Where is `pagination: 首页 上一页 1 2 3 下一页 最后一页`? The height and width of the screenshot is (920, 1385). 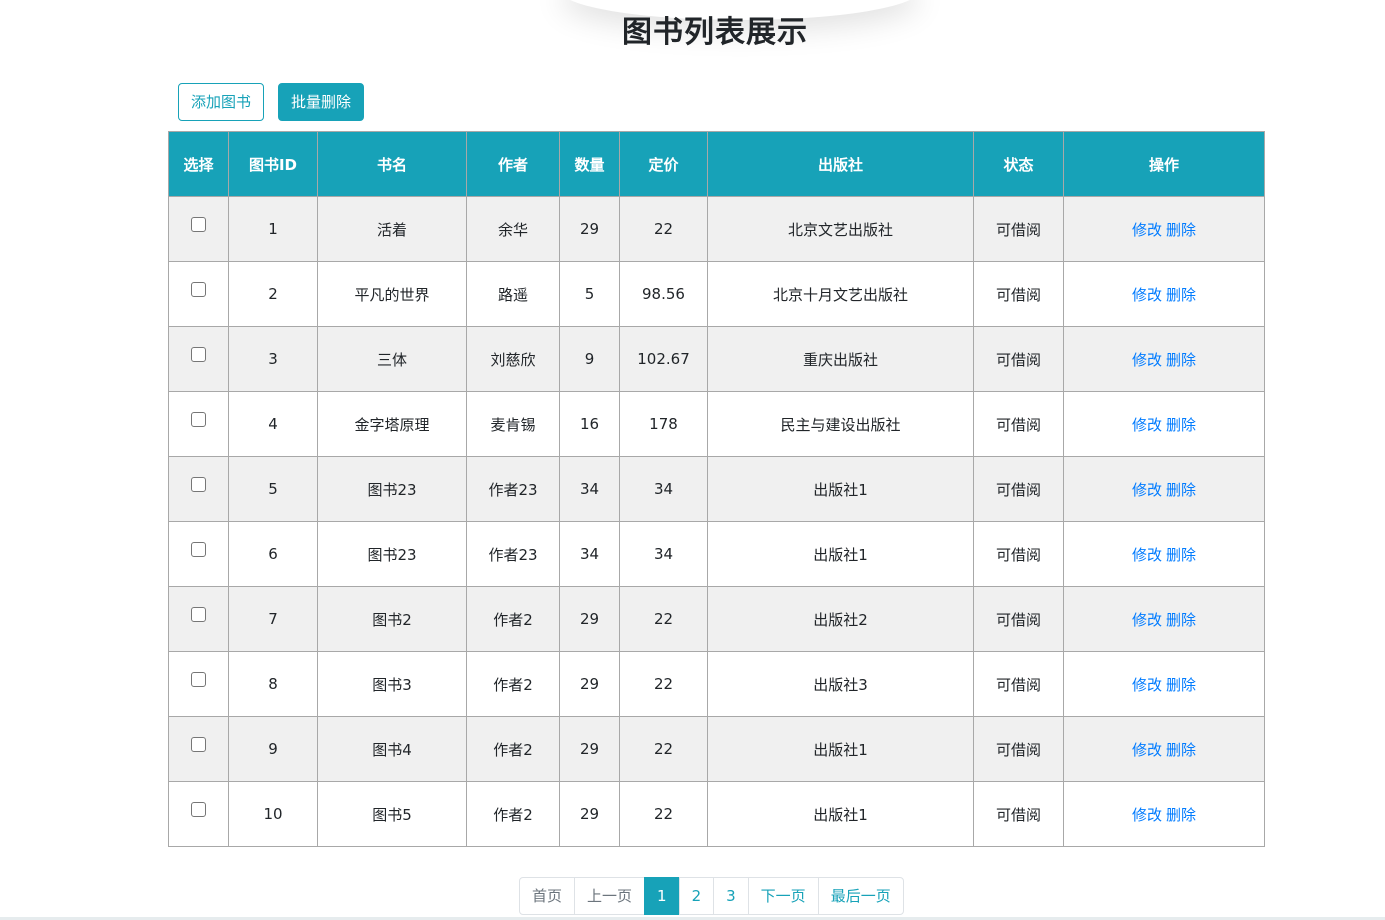 pagination: 首页 上一页 1 2 3 下一页 最后一页 is located at coordinates (711, 896).